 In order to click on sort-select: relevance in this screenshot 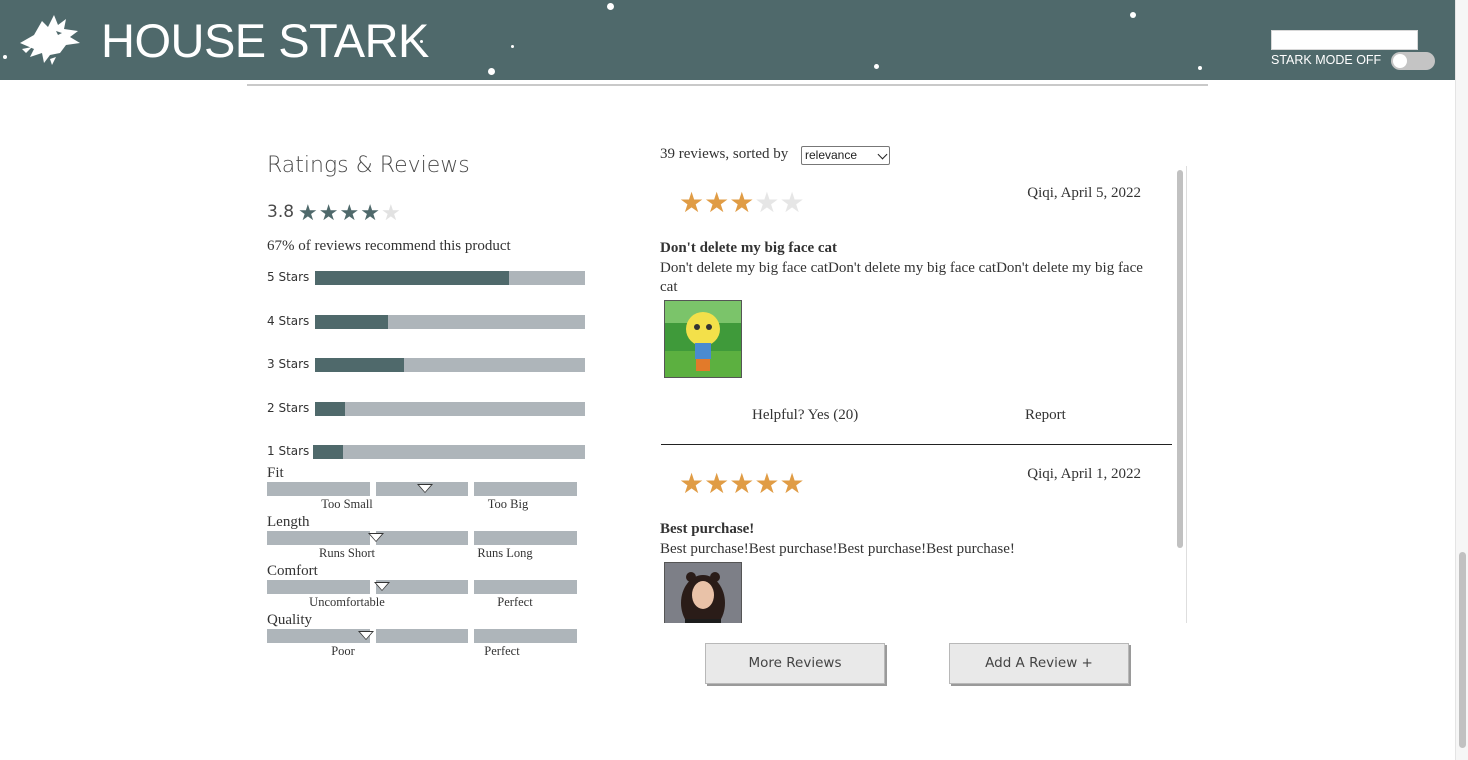, I will do `click(845, 155)`.